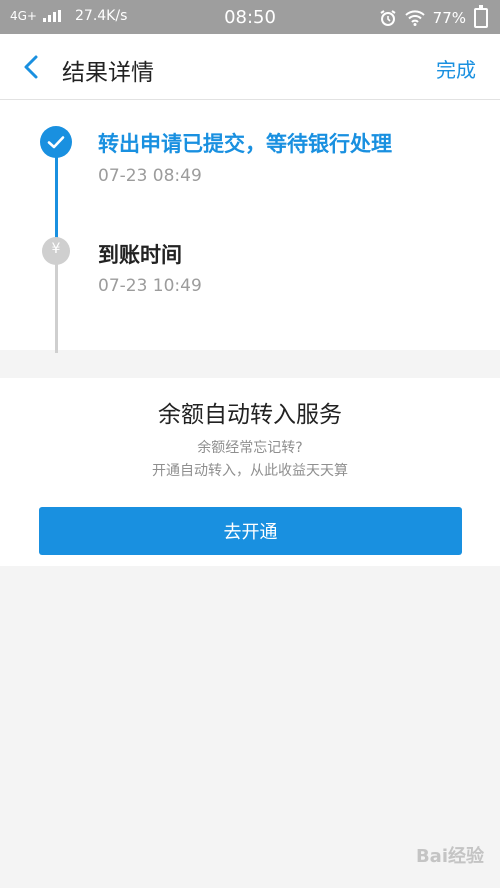 This screenshot has width=500, height=888. I want to click on check-icon, so click(56, 142).